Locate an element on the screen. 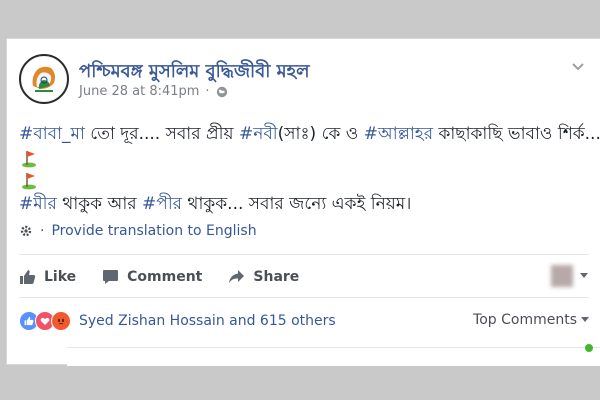 This screenshot has height=400, width=600. like-button: Like is located at coordinates (47, 277).